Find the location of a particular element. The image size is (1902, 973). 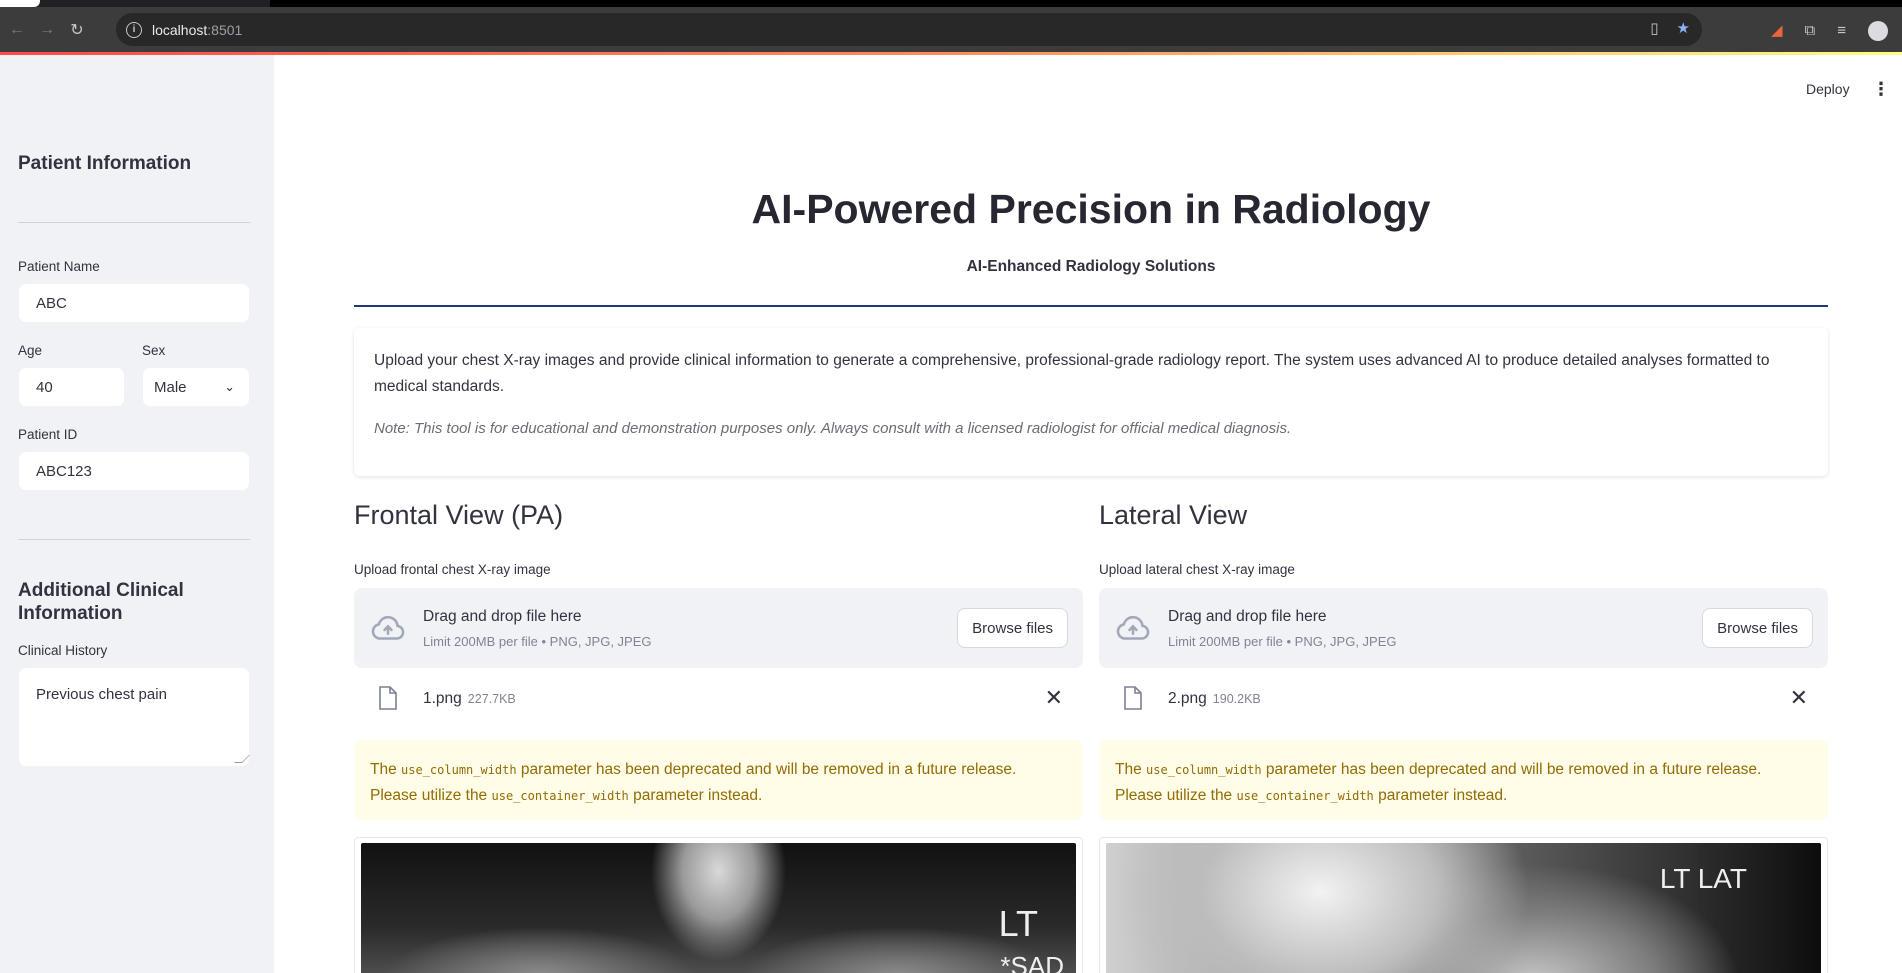

profile-avatar is located at coordinates (1878, 31).